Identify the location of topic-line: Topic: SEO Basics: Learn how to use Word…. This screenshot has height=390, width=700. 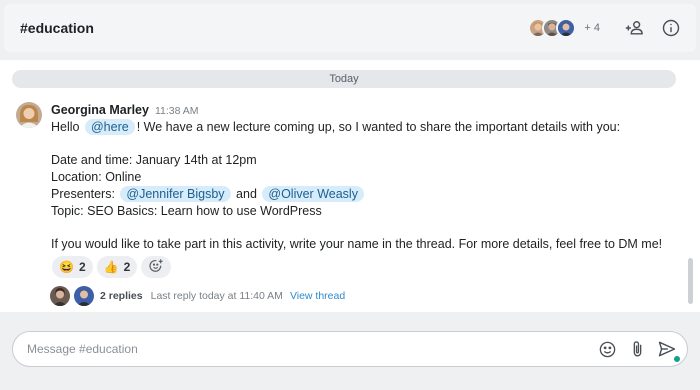
(186, 211).